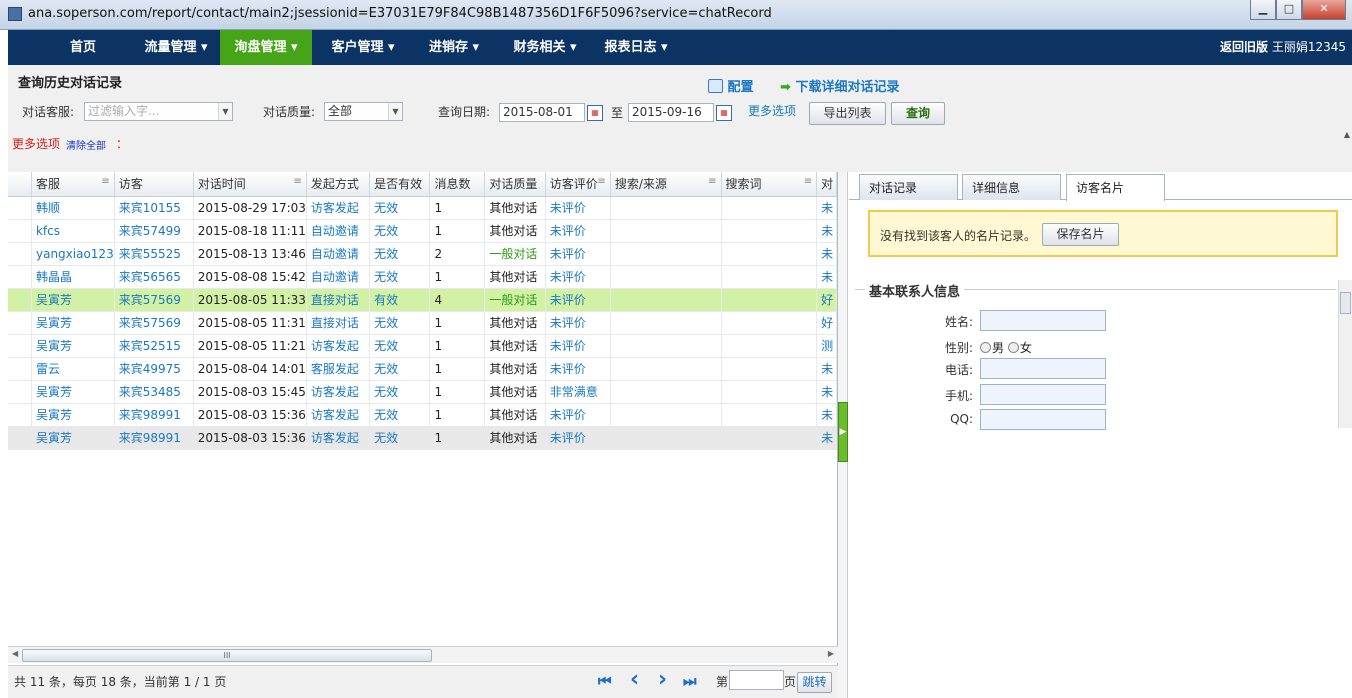  I want to click on page-suffix: 页, so click(790, 682).